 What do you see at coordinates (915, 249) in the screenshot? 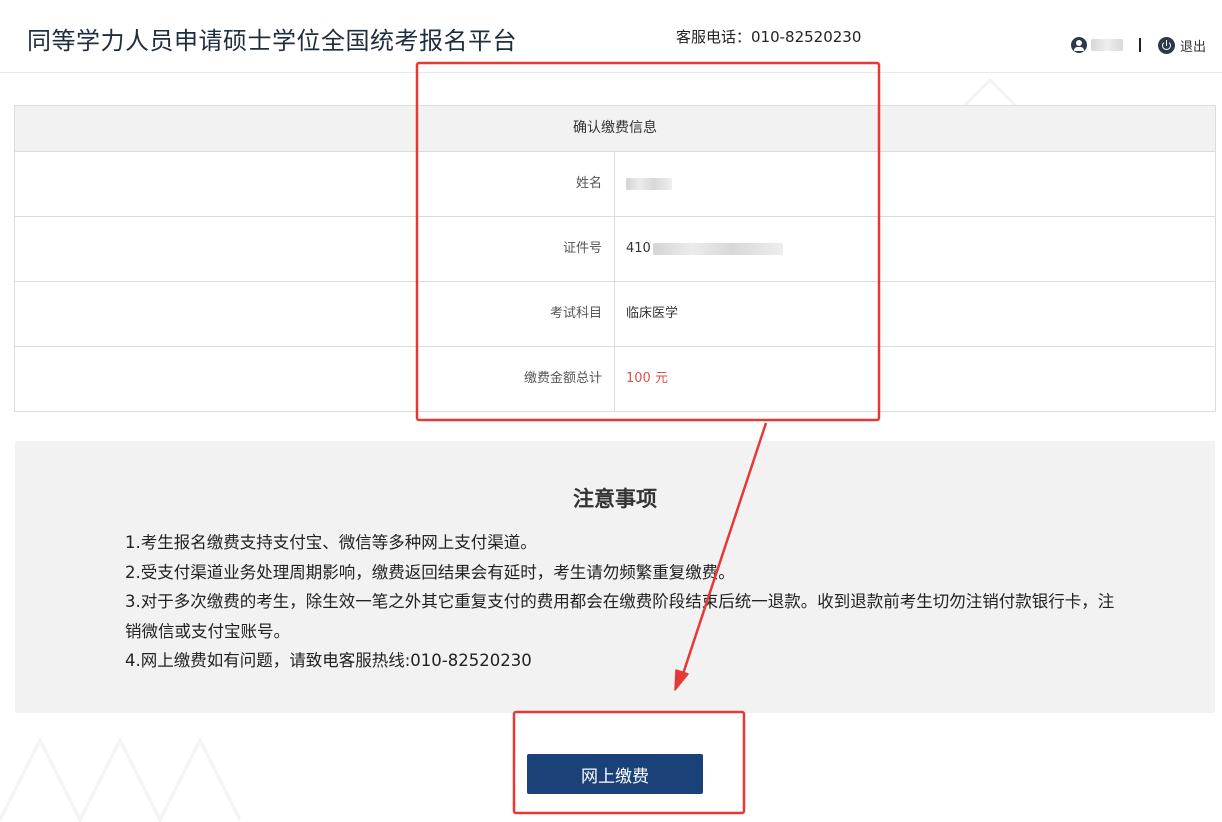
I see `id-number-value: 410` at bounding box center [915, 249].